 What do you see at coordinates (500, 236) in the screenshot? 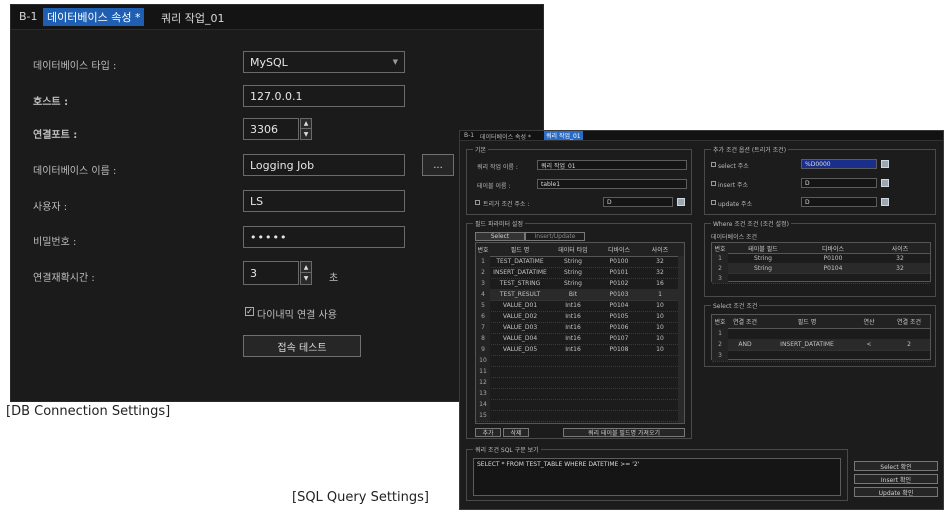
I see `tab-select: Select` at bounding box center [500, 236].